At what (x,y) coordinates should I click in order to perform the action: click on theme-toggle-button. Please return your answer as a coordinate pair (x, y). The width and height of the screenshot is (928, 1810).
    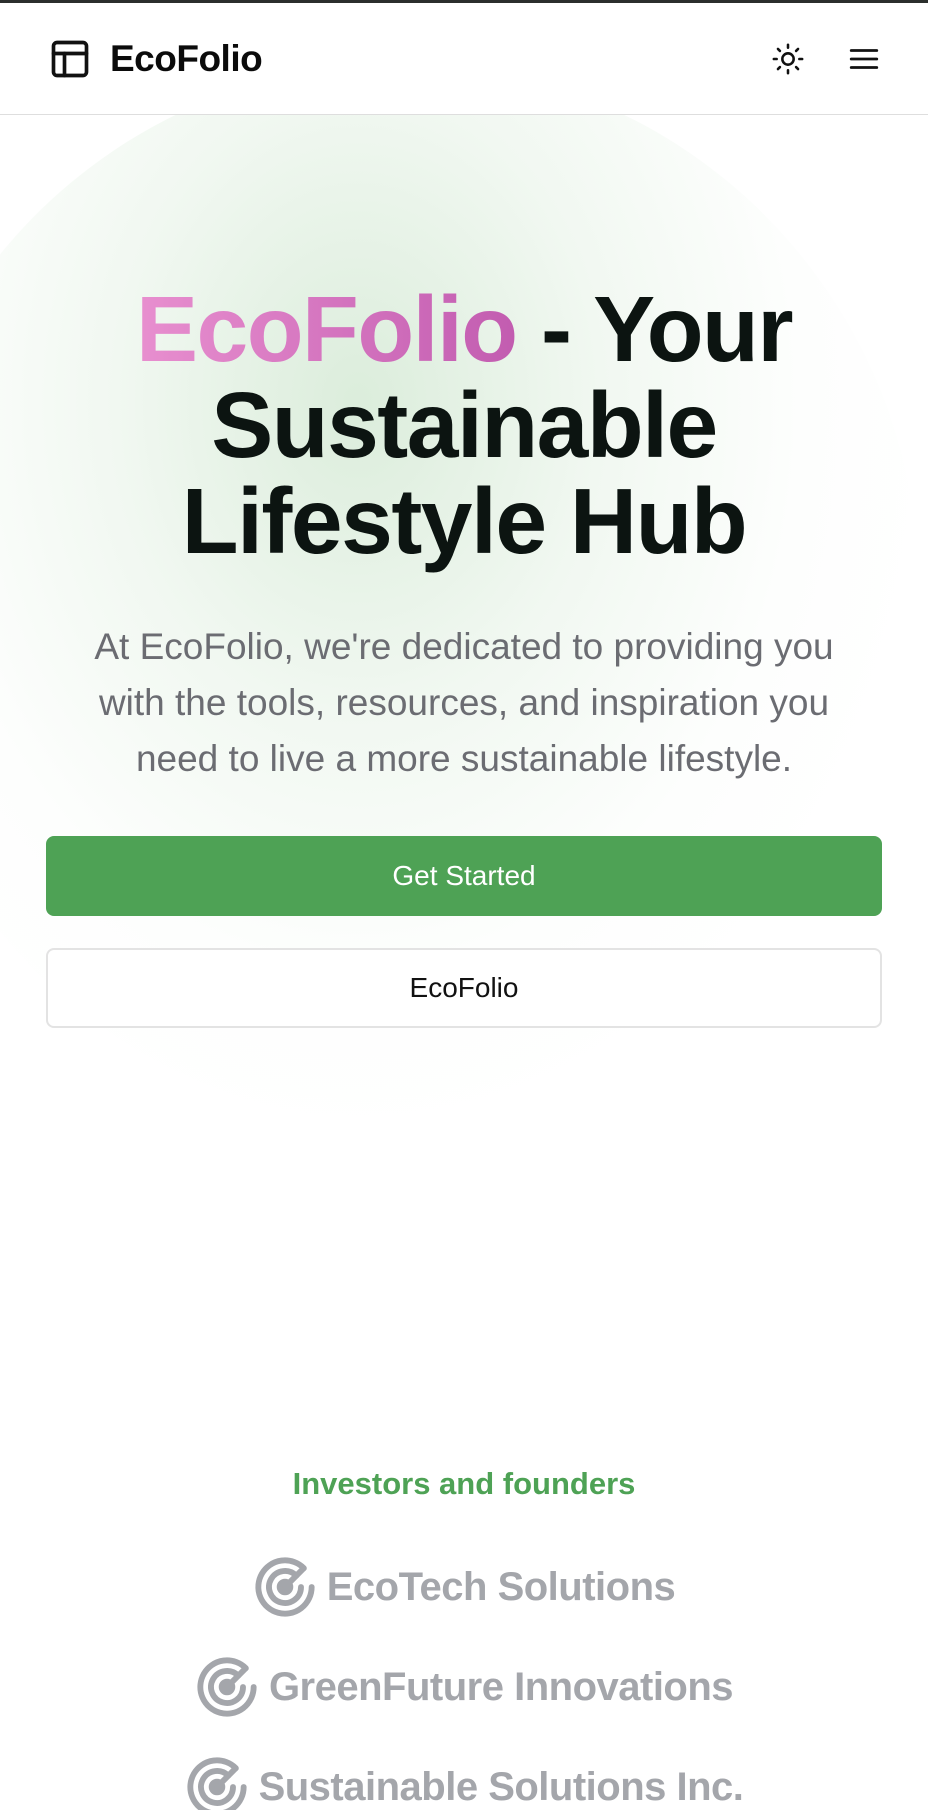
    Looking at the image, I should click on (788, 59).